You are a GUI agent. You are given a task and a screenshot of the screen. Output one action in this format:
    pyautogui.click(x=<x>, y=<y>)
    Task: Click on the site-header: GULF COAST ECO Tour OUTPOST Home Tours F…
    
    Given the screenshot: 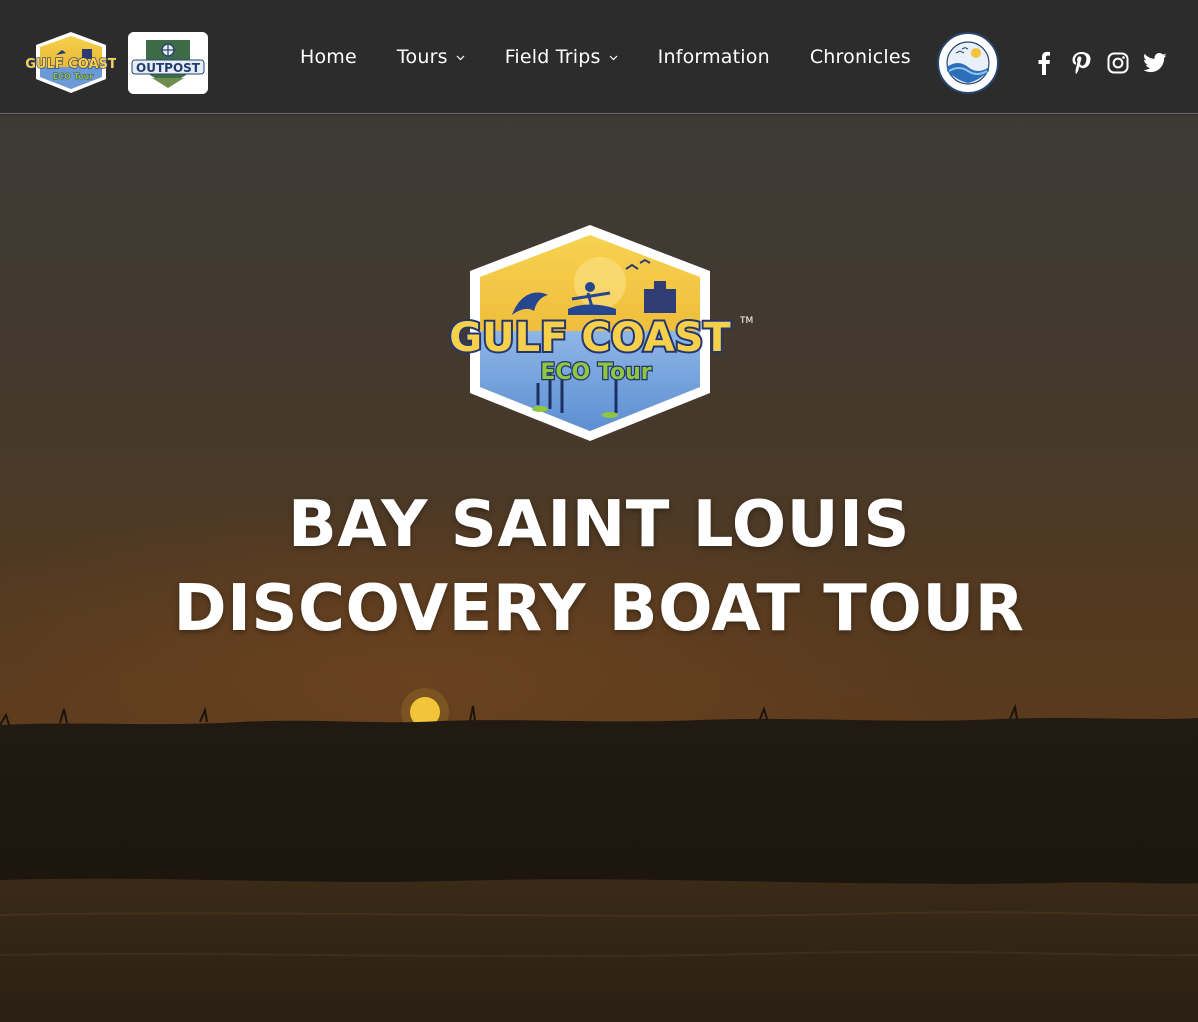 What is the action you would take?
    pyautogui.click(x=599, y=57)
    